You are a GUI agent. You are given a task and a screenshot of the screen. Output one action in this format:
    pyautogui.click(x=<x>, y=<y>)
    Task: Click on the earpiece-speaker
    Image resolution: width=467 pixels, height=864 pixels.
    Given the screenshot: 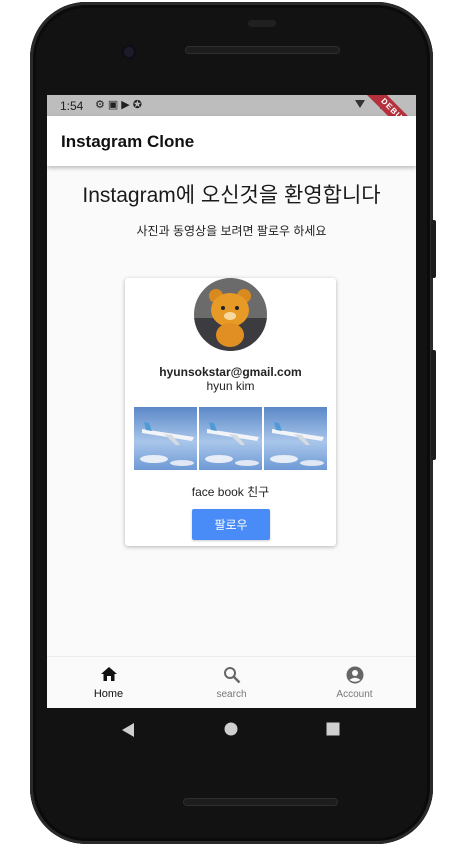 What is the action you would take?
    pyautogui.click(x=262, y=50)
    